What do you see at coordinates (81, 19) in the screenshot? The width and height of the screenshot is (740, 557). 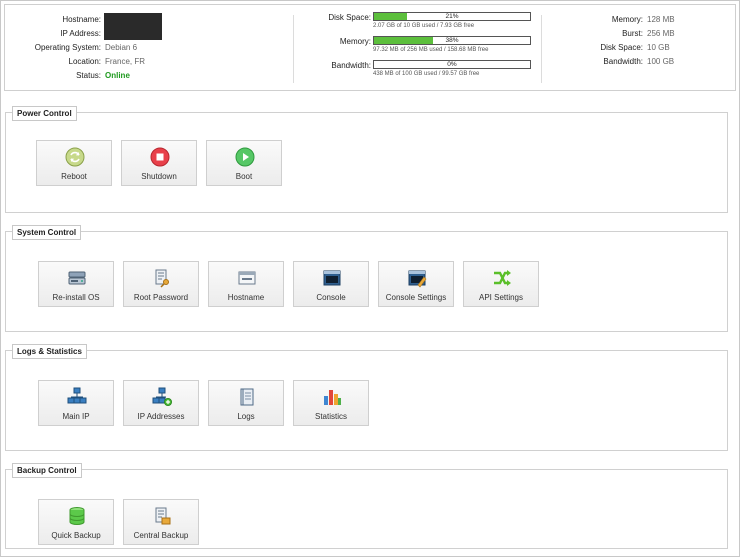 I see `hostname-label: Hostname:` at bounding box center [81, 19].